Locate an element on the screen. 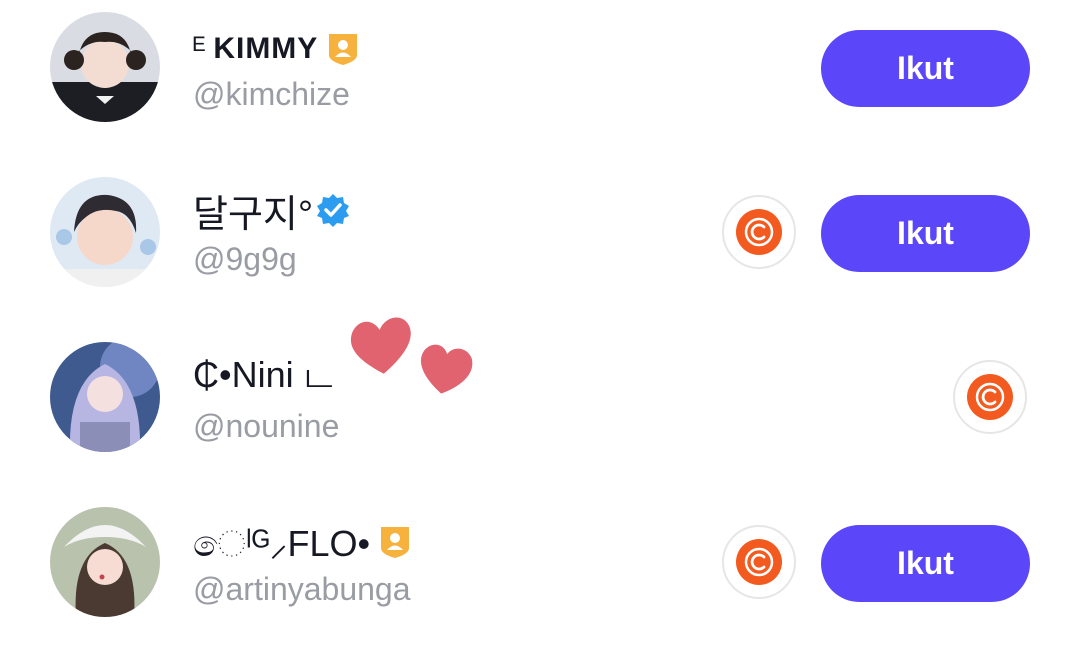 The width and height of the screenshot is (1080, 668). display-name-text: ₵•Nini ட is located at coordinates (263, 374).